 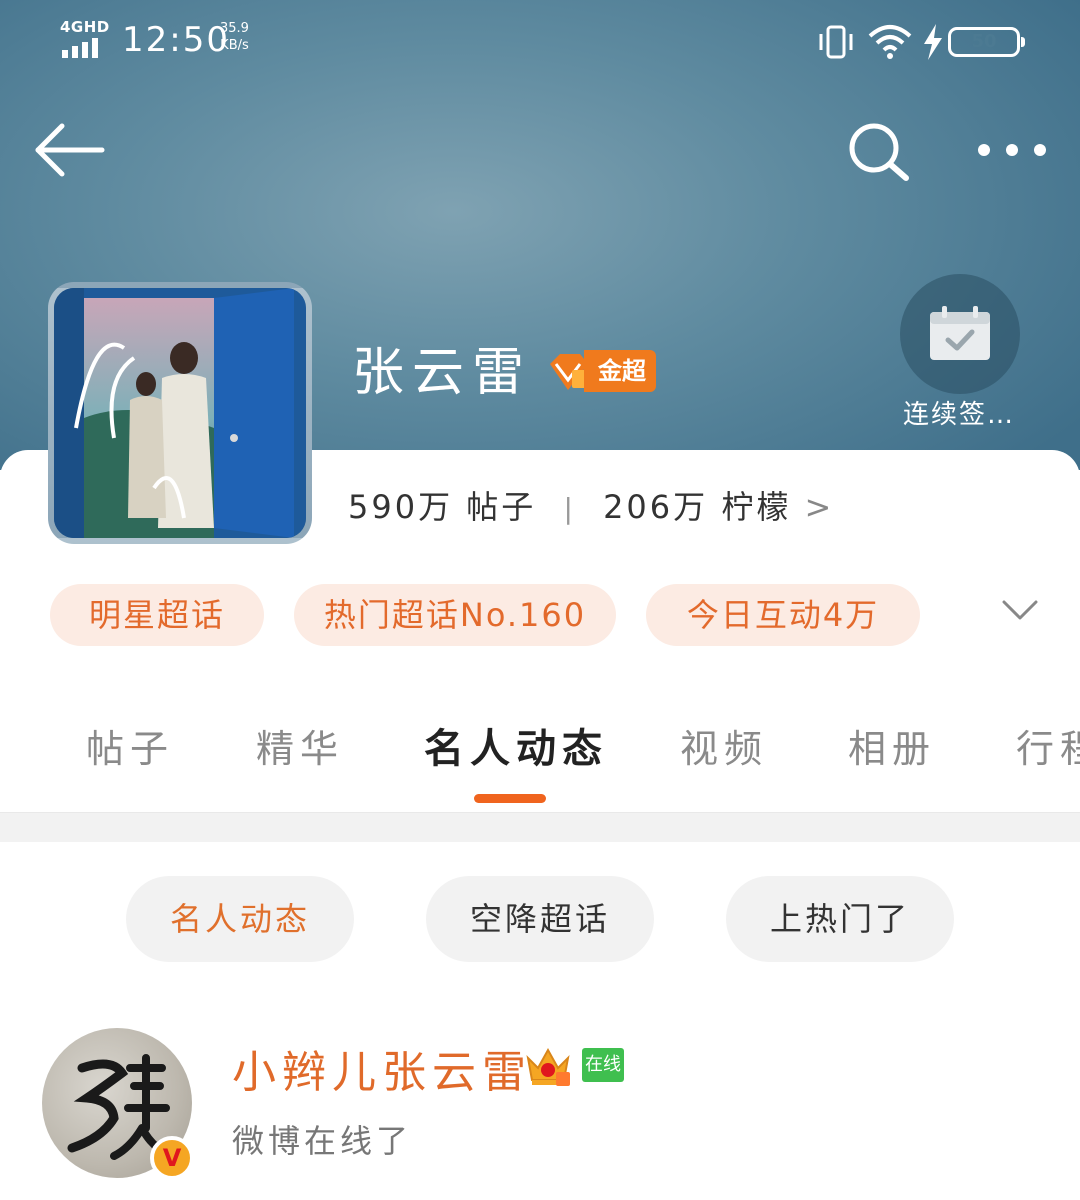 What do you see at coordinates (892, 745) in the screenshot?
I see `tab-albums: 相册` at bounding box center [892, 745].